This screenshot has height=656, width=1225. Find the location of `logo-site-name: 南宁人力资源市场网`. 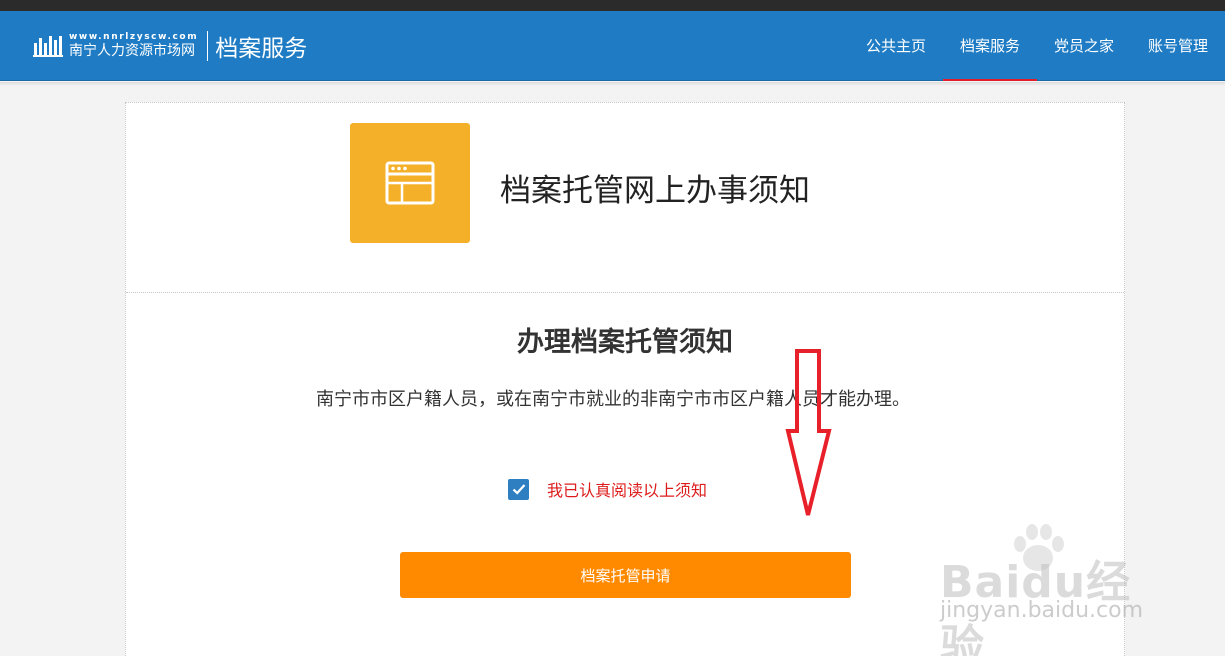

logo-site-name: 南宁人力资源市场网 is located at coordinates (132, 51).